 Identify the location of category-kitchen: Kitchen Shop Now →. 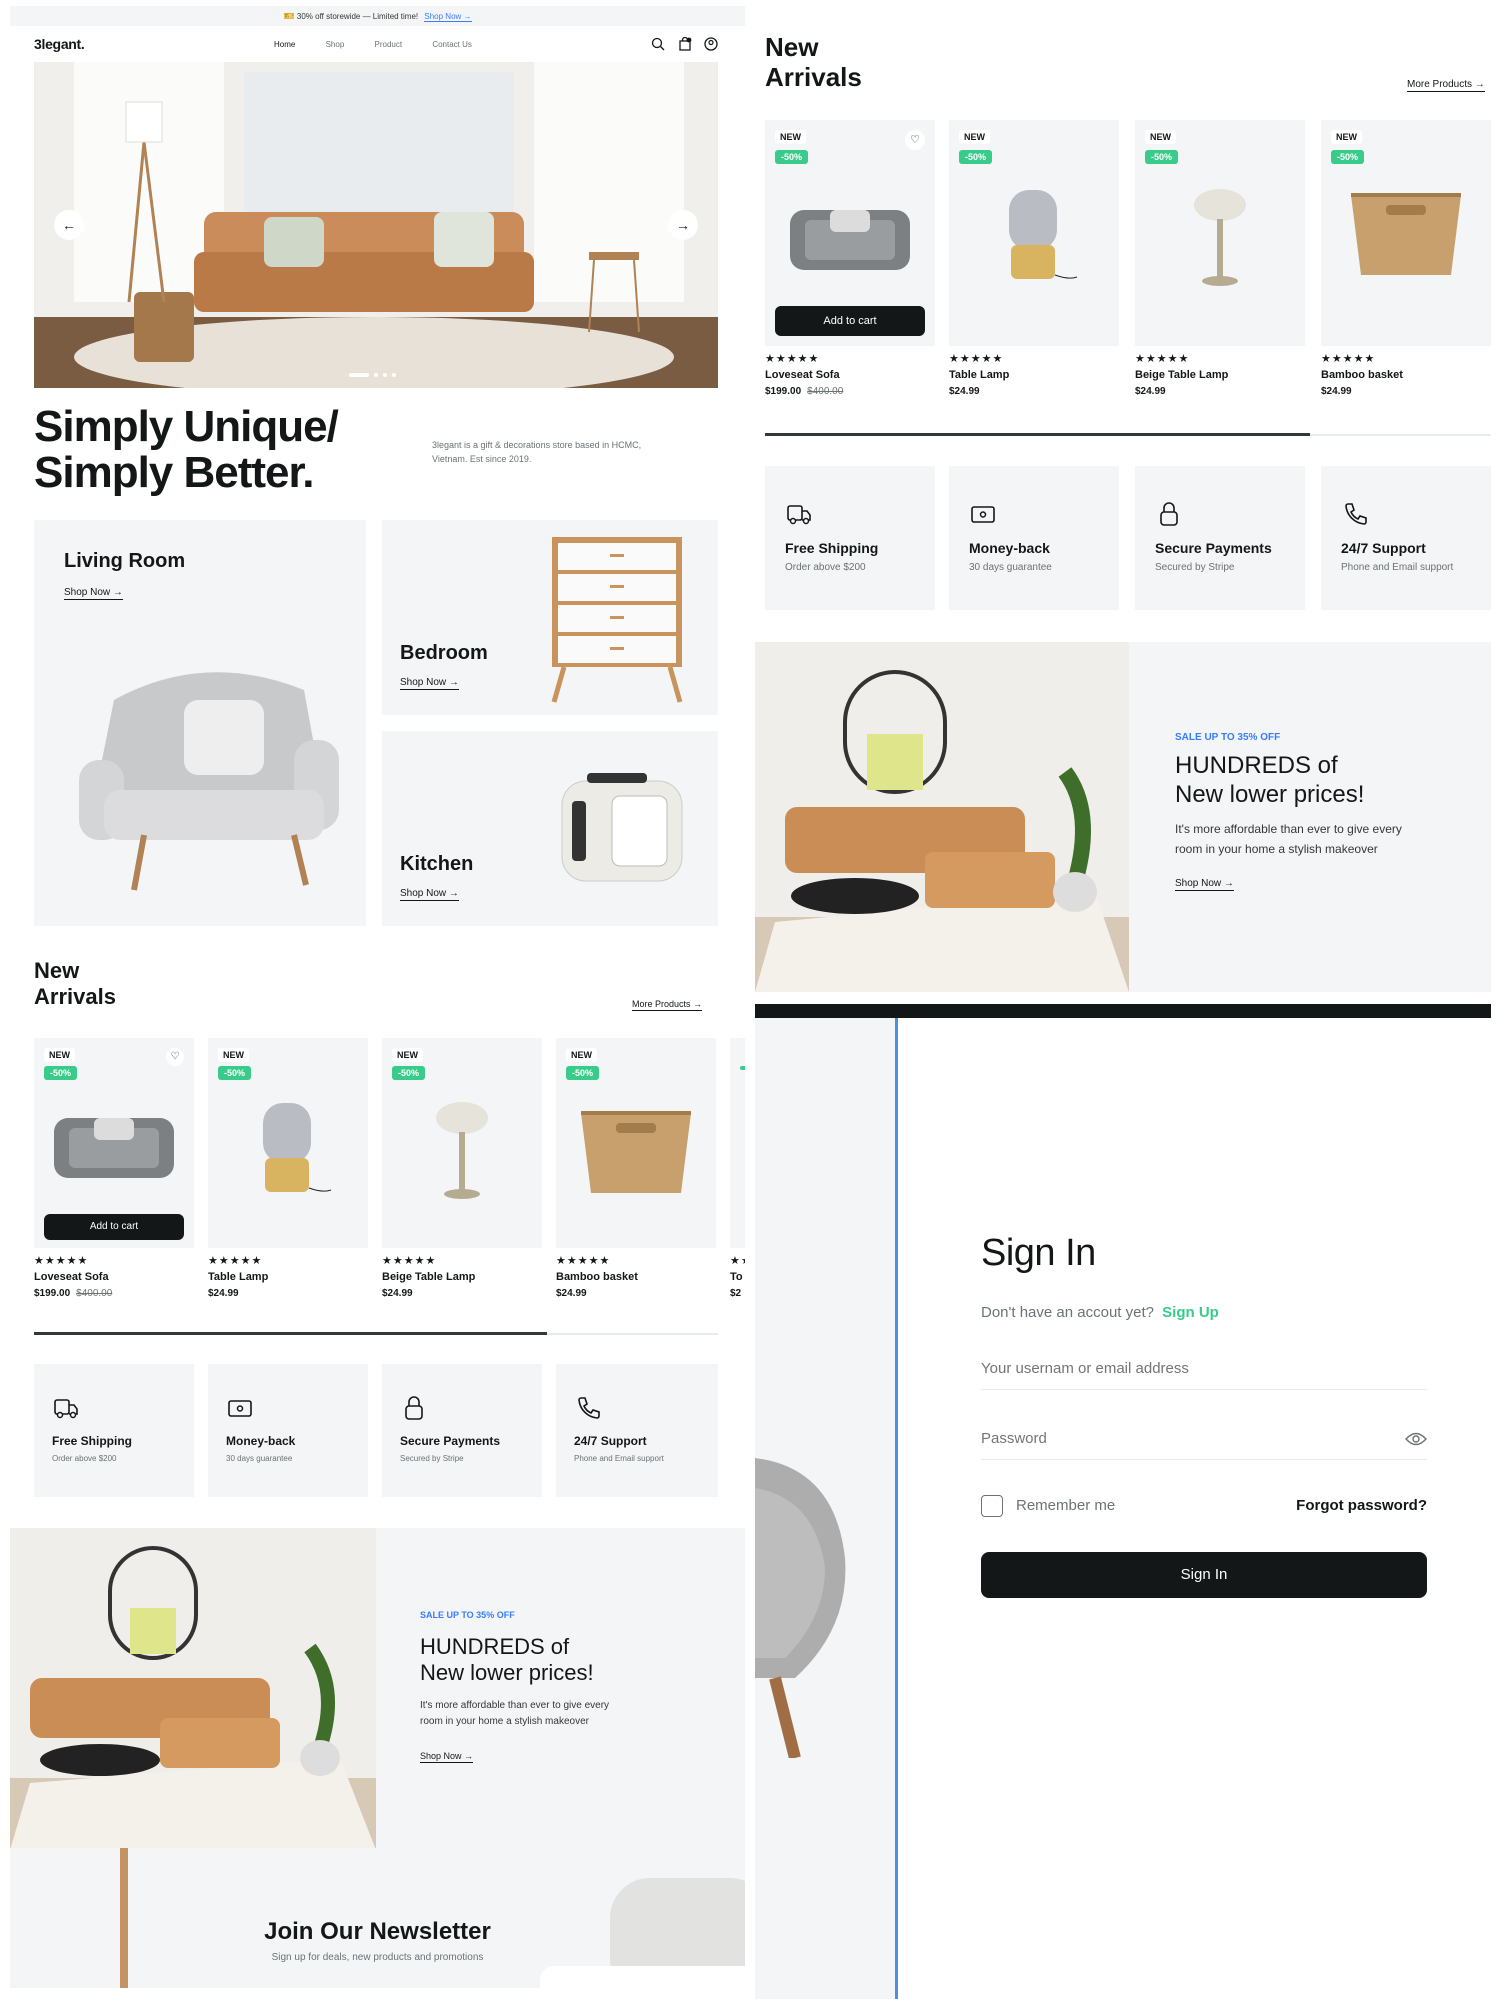
(550, 828).